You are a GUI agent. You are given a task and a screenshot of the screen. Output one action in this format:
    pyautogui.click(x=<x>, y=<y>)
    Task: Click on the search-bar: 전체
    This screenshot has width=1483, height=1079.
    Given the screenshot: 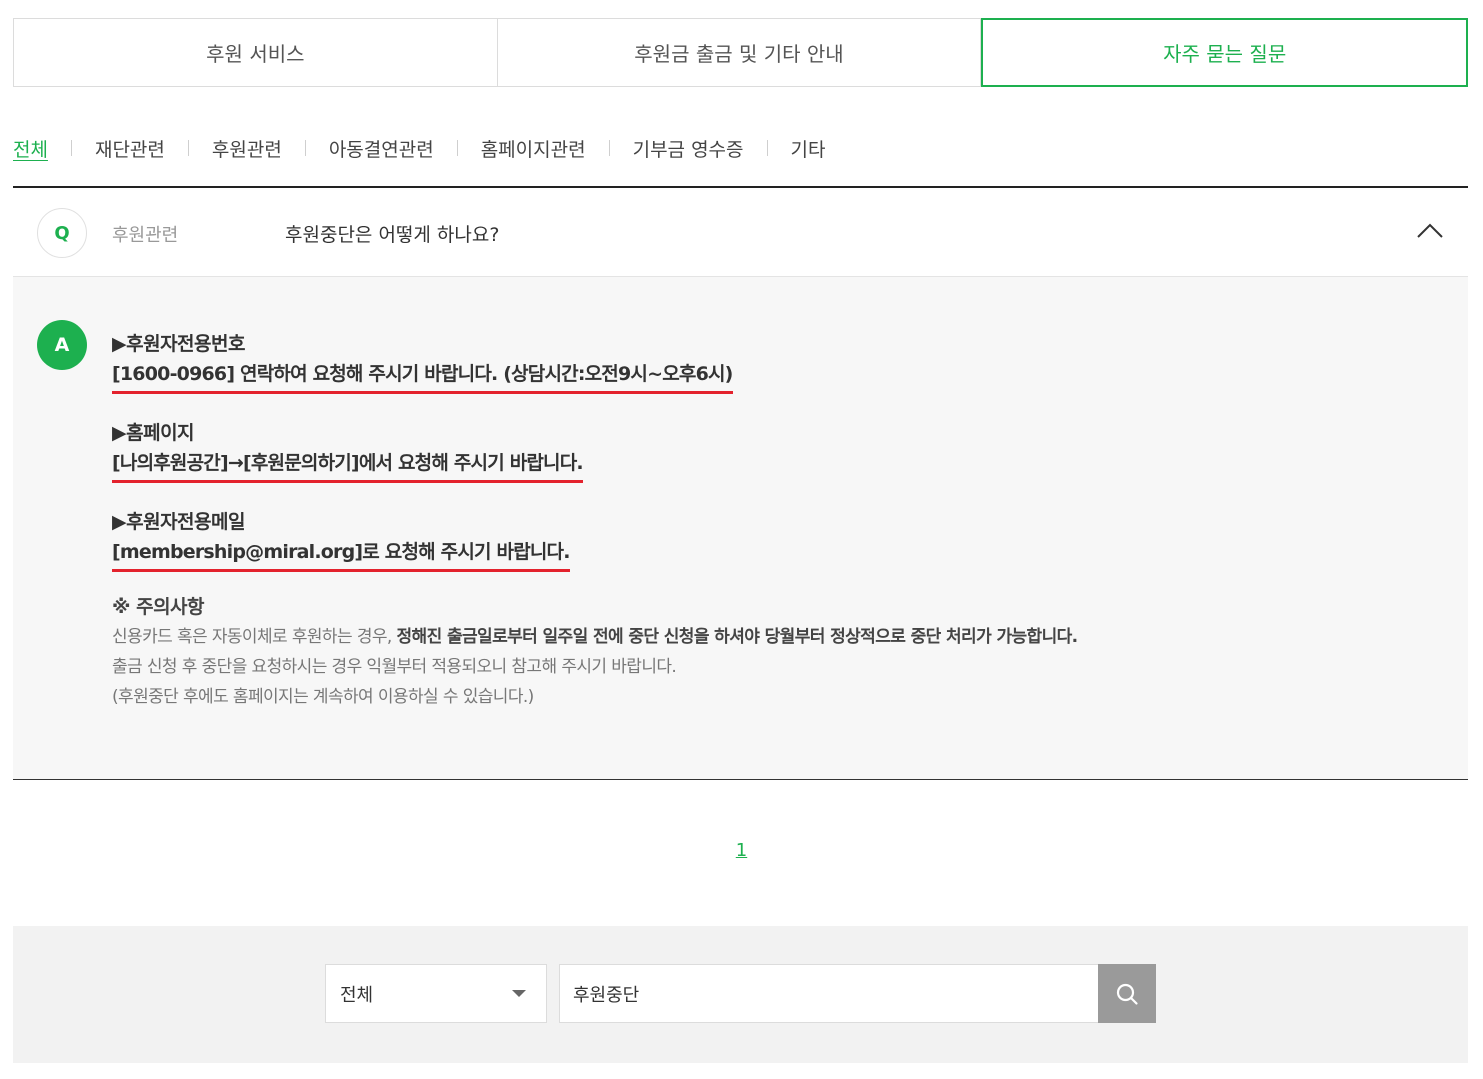 What is the action you would take?
    pyautogui.click(x=740, y=994)
    